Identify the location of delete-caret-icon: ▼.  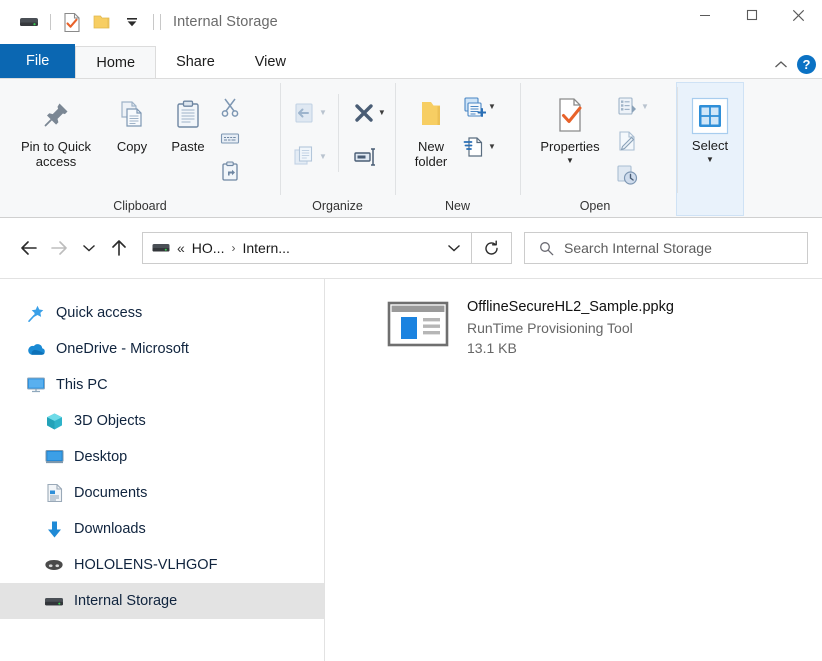
(382, 113).